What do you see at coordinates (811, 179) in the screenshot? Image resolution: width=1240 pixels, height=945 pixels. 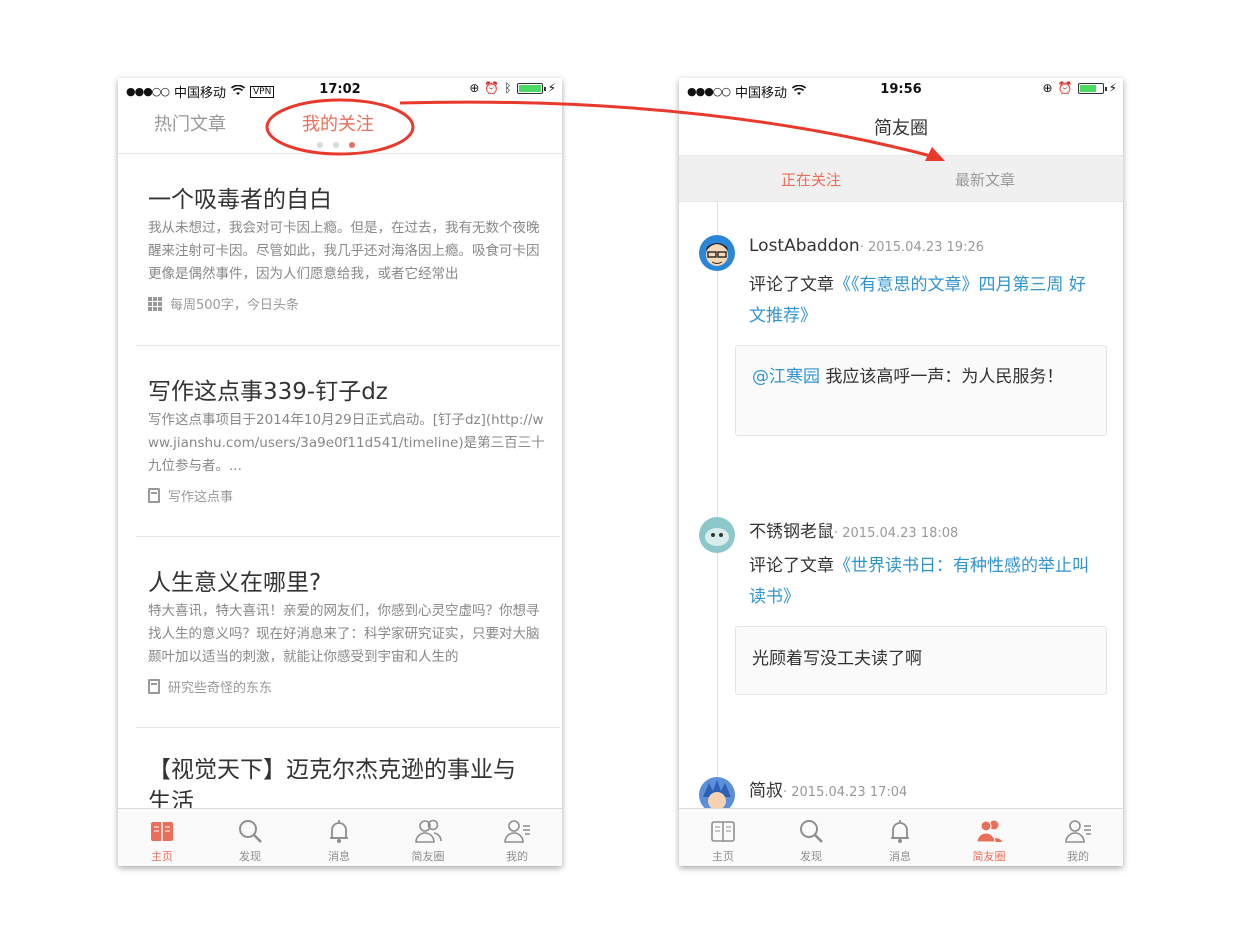 I see `segment-following: 正在关注` at bounding box center [811, 179].